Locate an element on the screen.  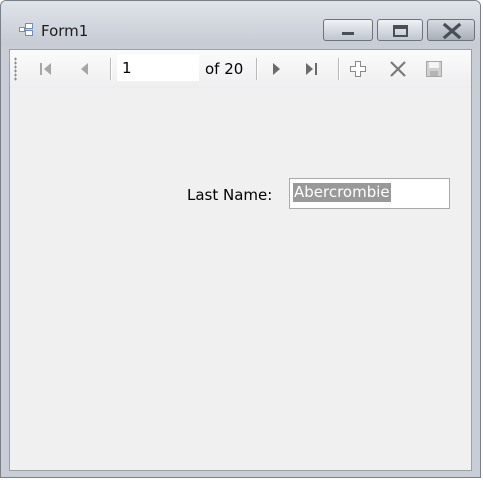
save-icon is located at coordinates (434, 69).